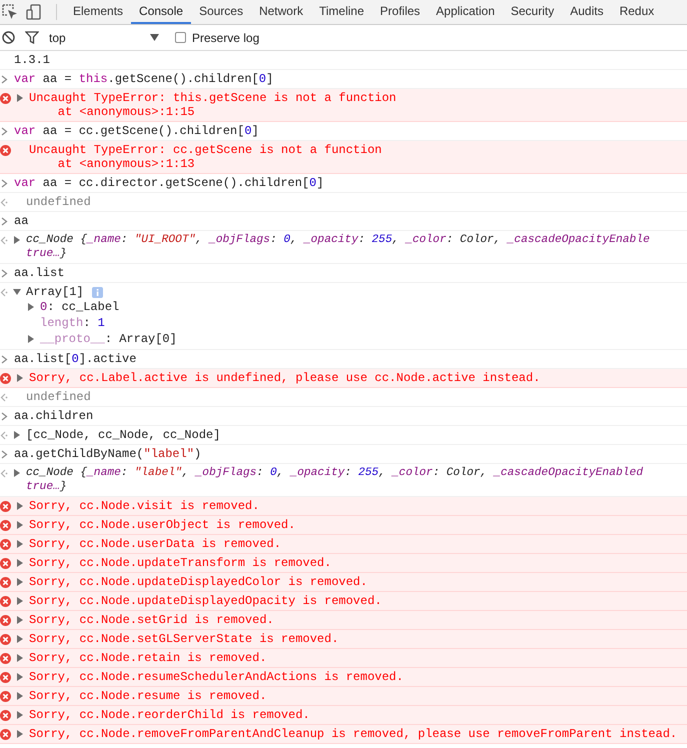 The width and height of the screenshot is (687, 748). Describe the element at coordinates (205, 157) in the screenshot. I see `error-message: Uncaught TypeError: cc.getScene is not a function at <anonymous>:1:13` at that location.